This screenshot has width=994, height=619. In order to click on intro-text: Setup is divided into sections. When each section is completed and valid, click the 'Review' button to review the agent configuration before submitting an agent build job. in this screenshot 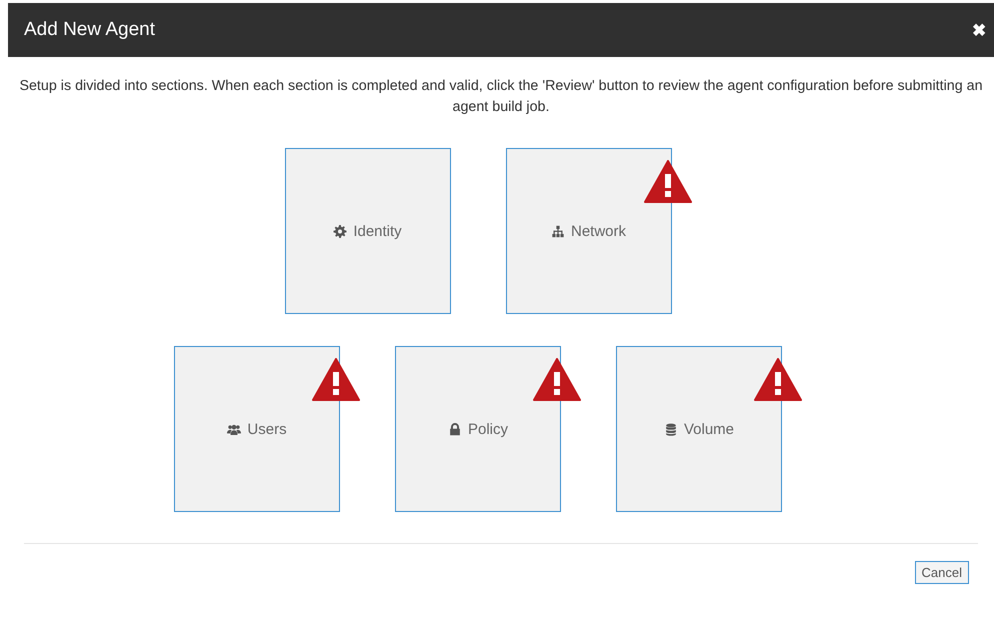, I will do `click(501, 97)`.